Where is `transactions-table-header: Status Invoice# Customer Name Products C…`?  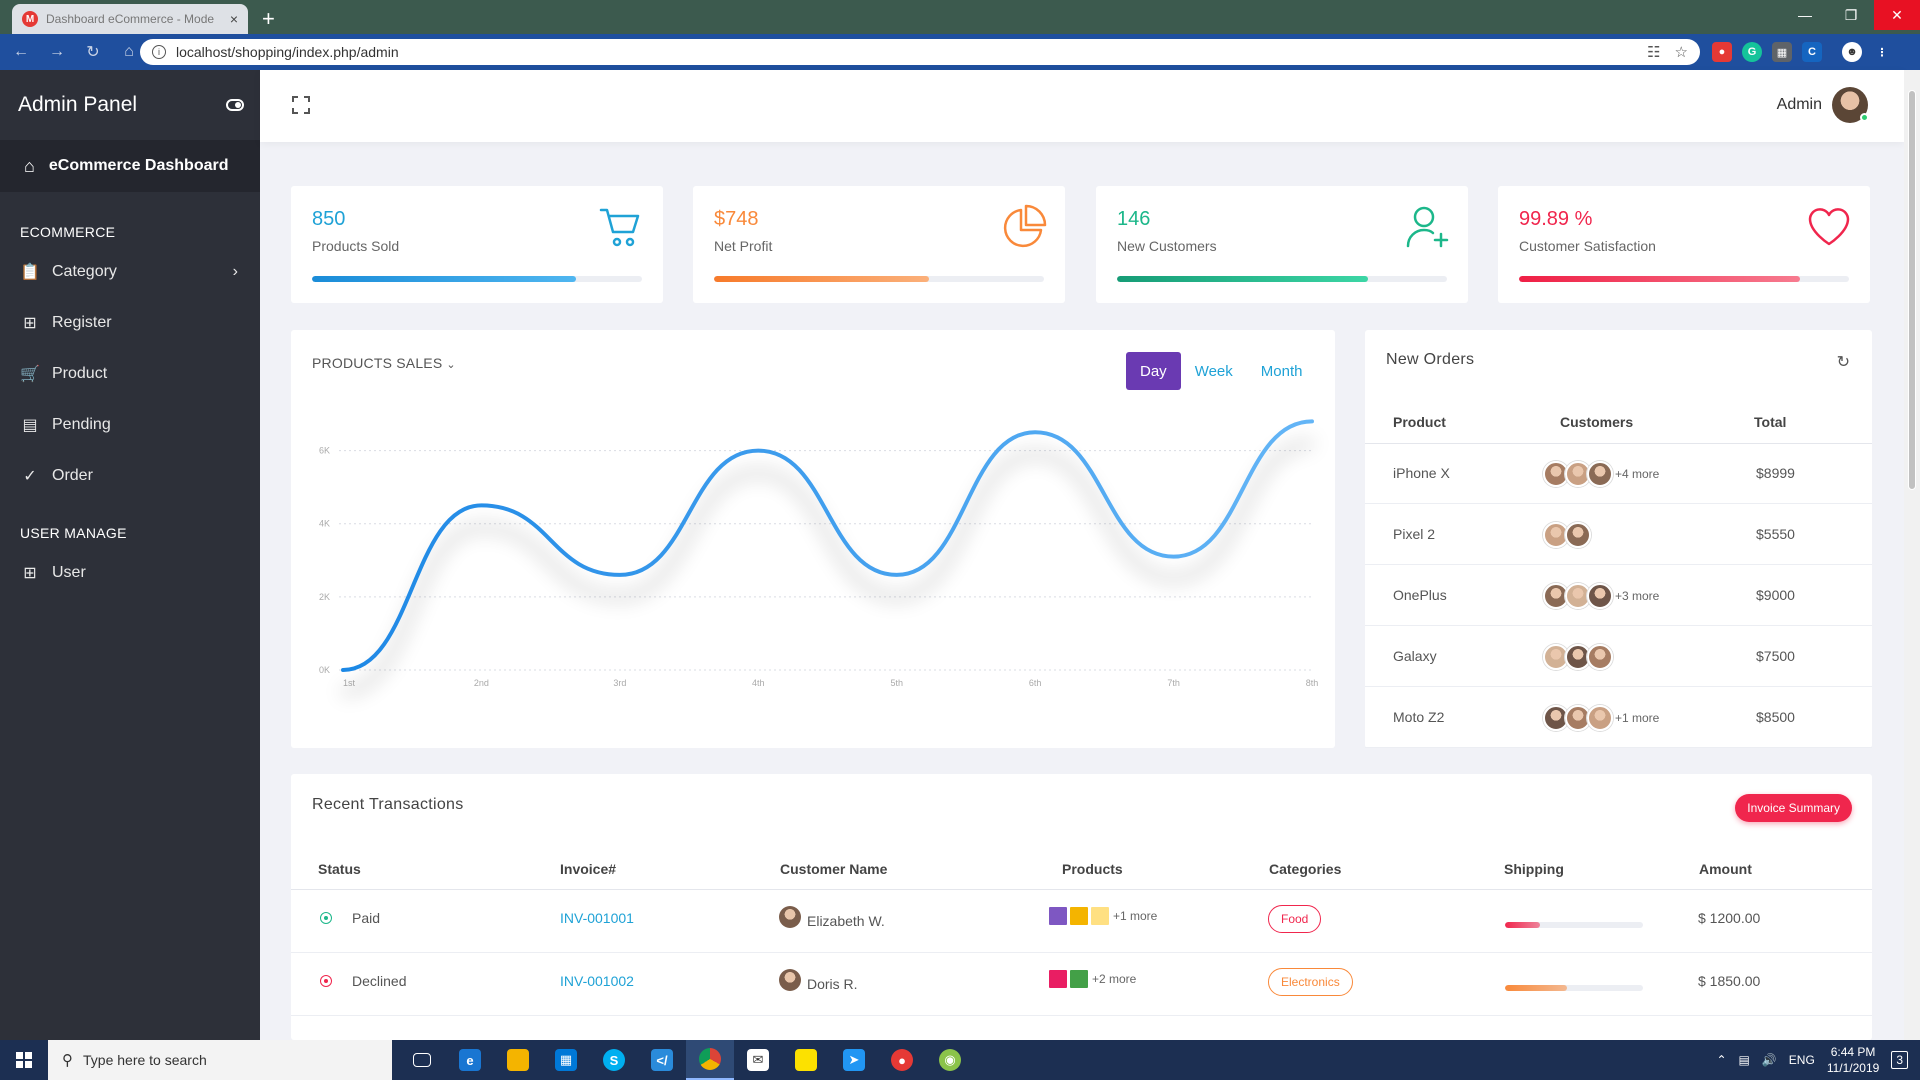 transactions-table-header: Status Invoice# Customer Name Products C… is located at coordinates (1081, 869).